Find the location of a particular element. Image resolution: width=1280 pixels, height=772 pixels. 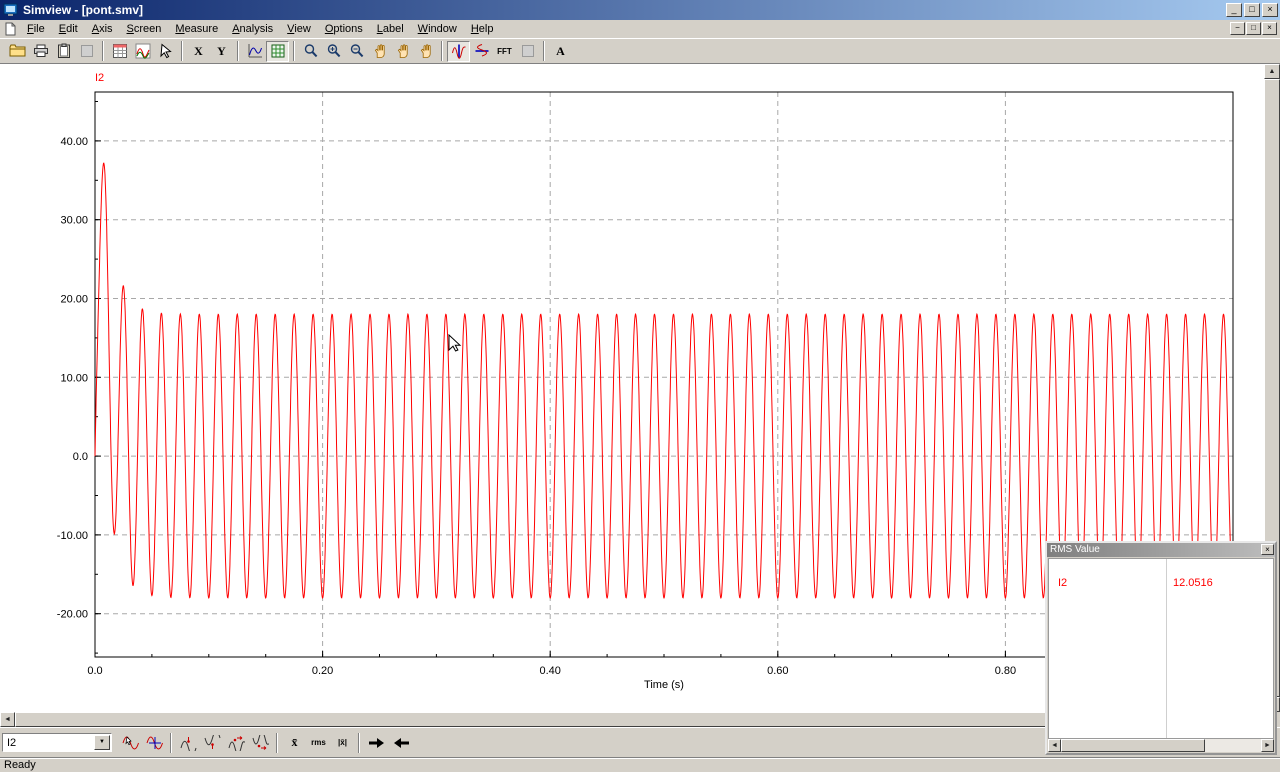

signal-selector: I2 ▼ is located at coordinates (57, 742).